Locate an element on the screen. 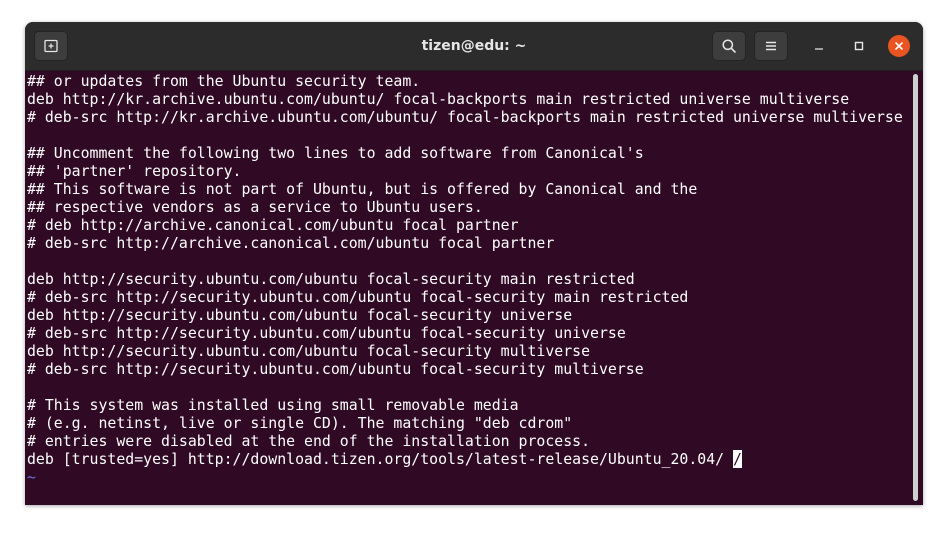 The image size is (948, 533). terminal-line: ## 'partner' repository. is located at coordinates (134, 171).